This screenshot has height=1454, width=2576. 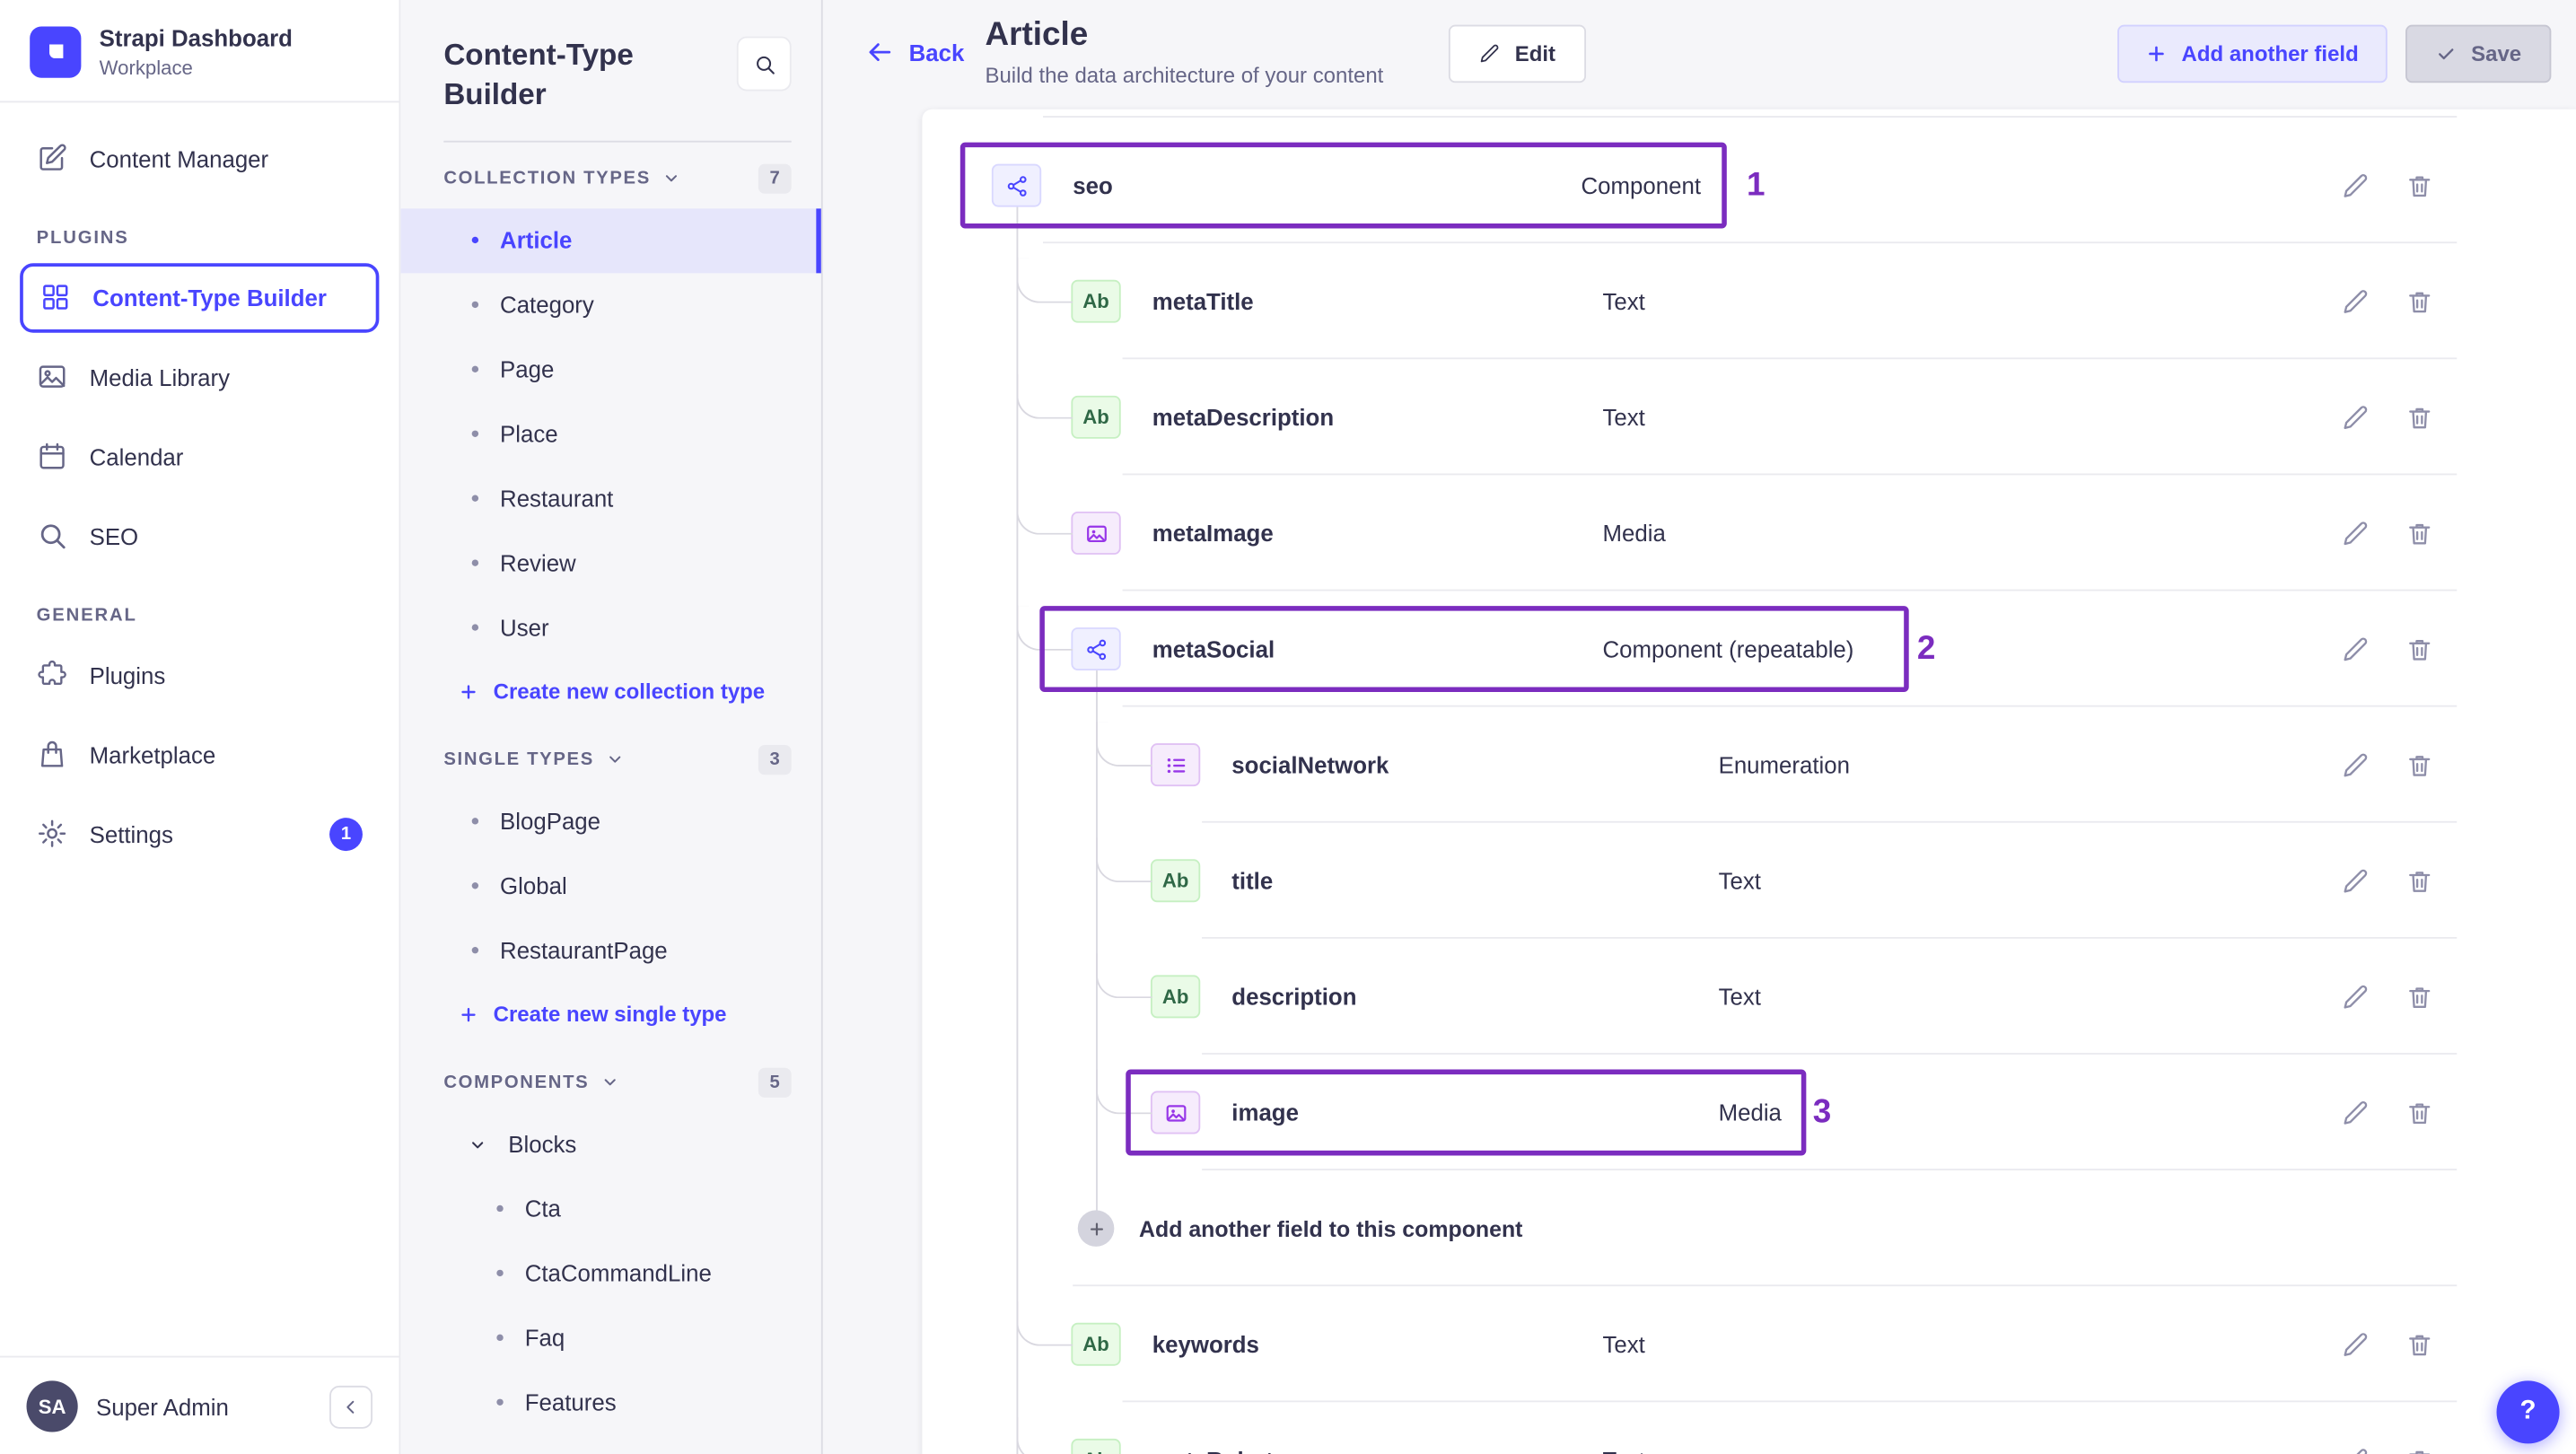 What do you see at coordinates (610, 1014) in the screenshot?
I see `create-link-label: Create new single type` at bounding box center [610, 1014].